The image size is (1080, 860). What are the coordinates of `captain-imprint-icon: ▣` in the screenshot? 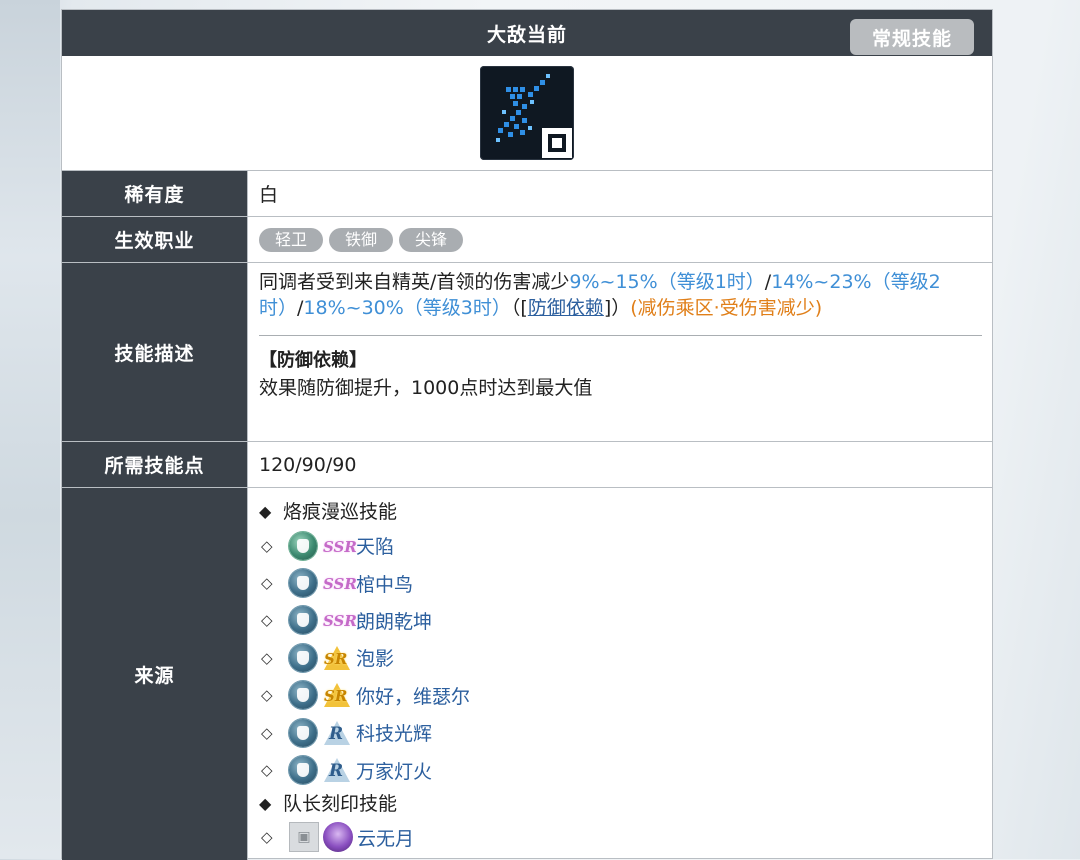 It's located at (304, 837).